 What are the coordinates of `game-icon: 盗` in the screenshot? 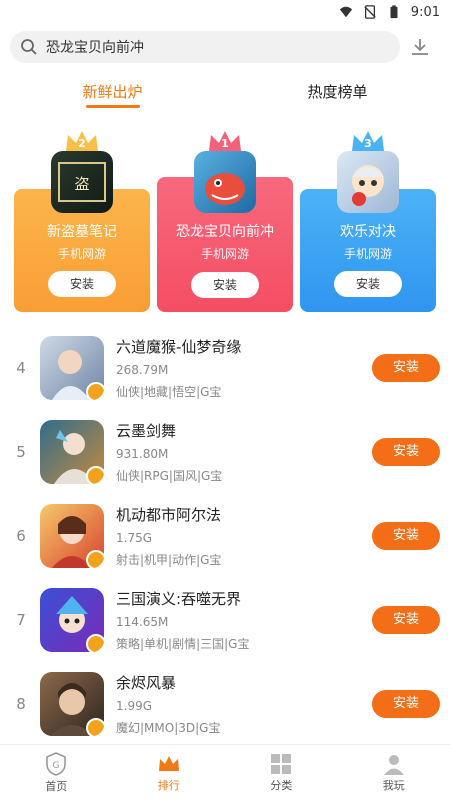 It's located at (82, 182).